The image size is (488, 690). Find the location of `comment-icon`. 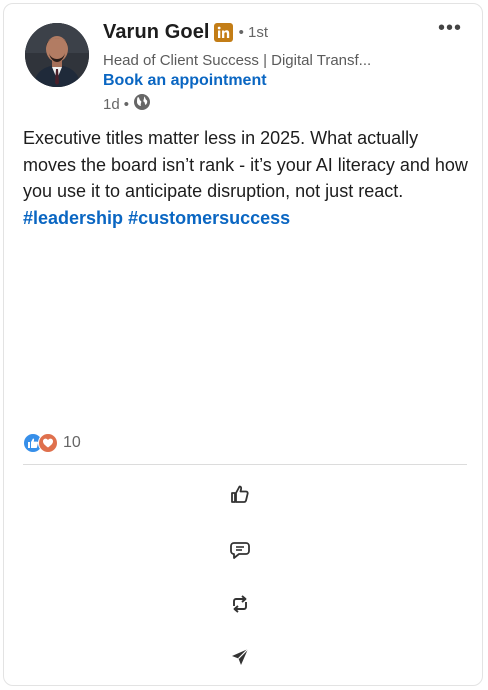

comment-icon is located at coordinates (240, 552).